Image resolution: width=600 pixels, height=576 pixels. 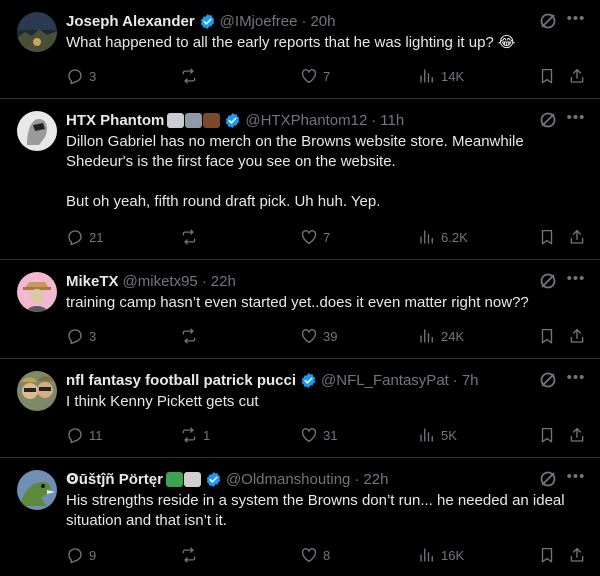 I want to click on tweet-header: Ꙩūštĵñ Pörtęr @Oldmanshouting · 22h, so click(x=227, y=479).